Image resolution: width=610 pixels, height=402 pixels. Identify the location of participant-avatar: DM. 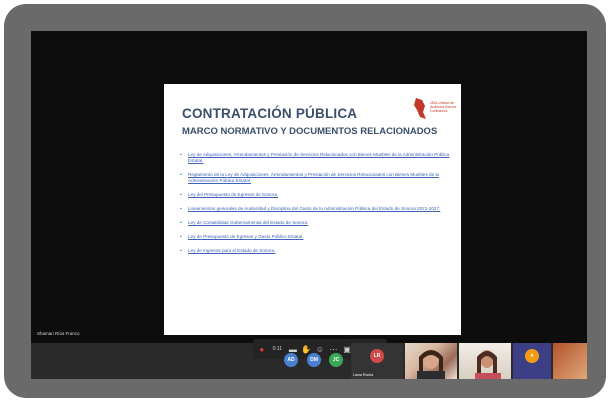
(314, 360).